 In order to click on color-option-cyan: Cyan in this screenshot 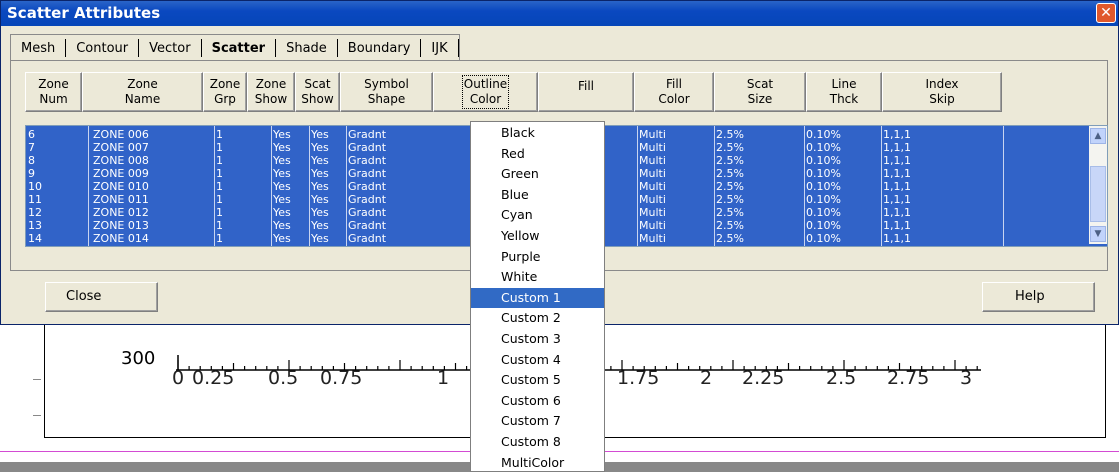, I will do `click(537, 215)`.